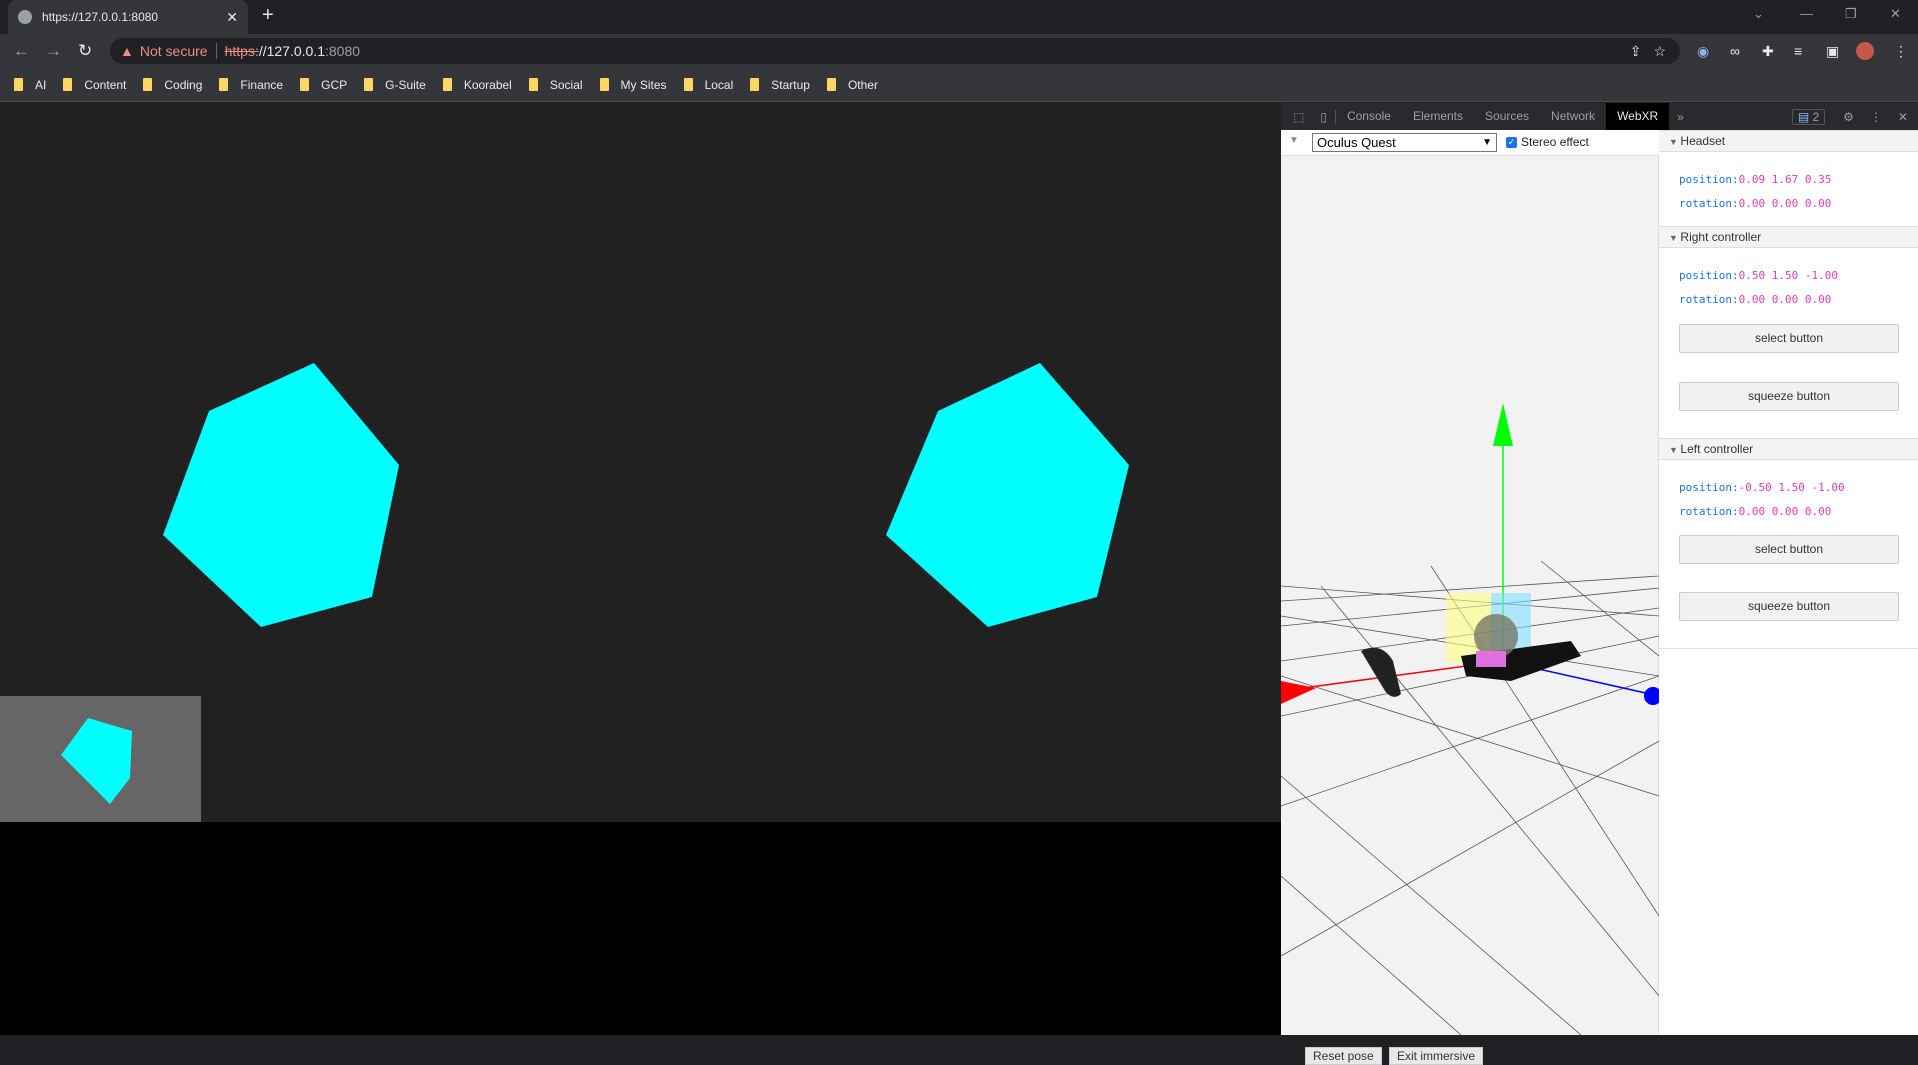  Describe the element at coordinates (342, 51) in the screenshot. I see `url-port: :8080` at that location.